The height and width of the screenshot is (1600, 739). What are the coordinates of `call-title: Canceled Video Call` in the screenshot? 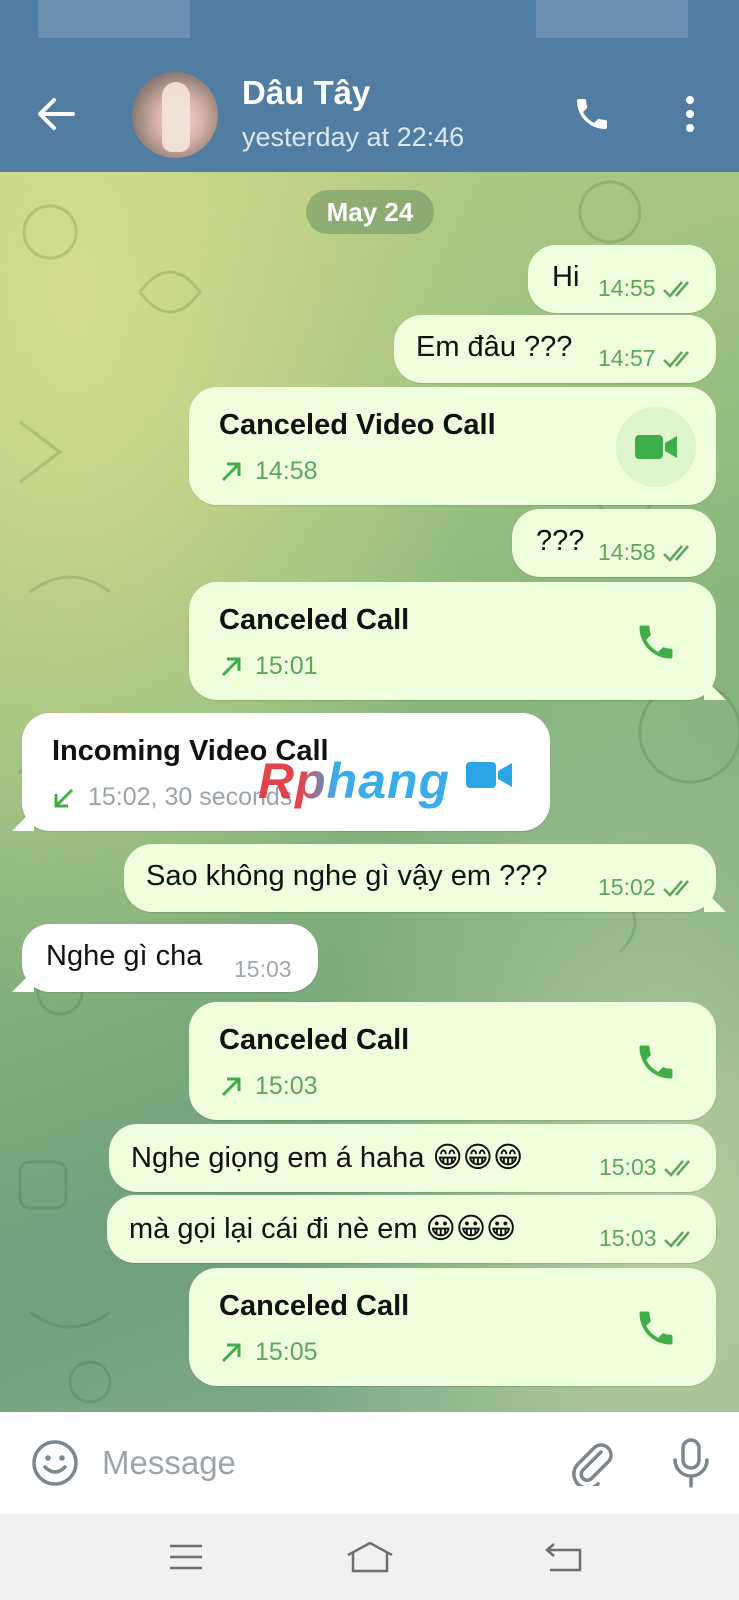 It's located at (357, 425).